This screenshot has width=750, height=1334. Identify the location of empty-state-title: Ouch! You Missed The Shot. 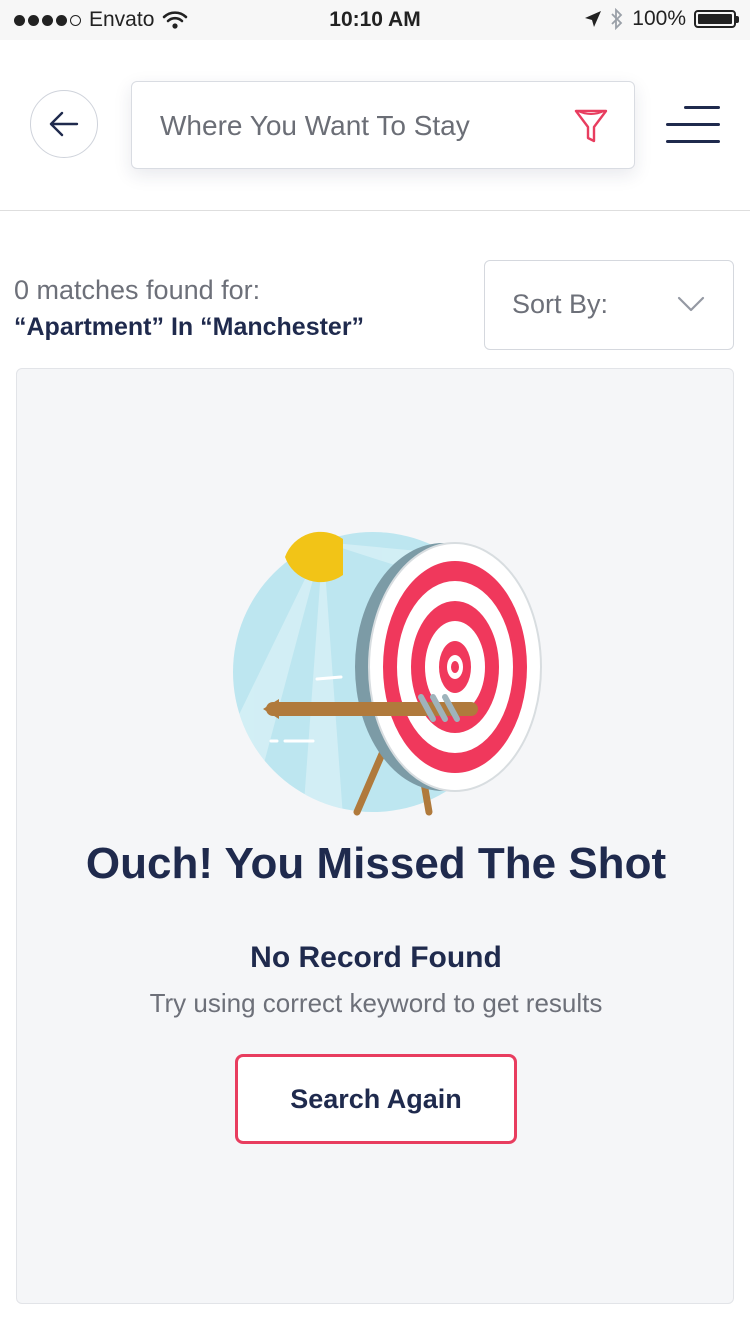
(376, 863).